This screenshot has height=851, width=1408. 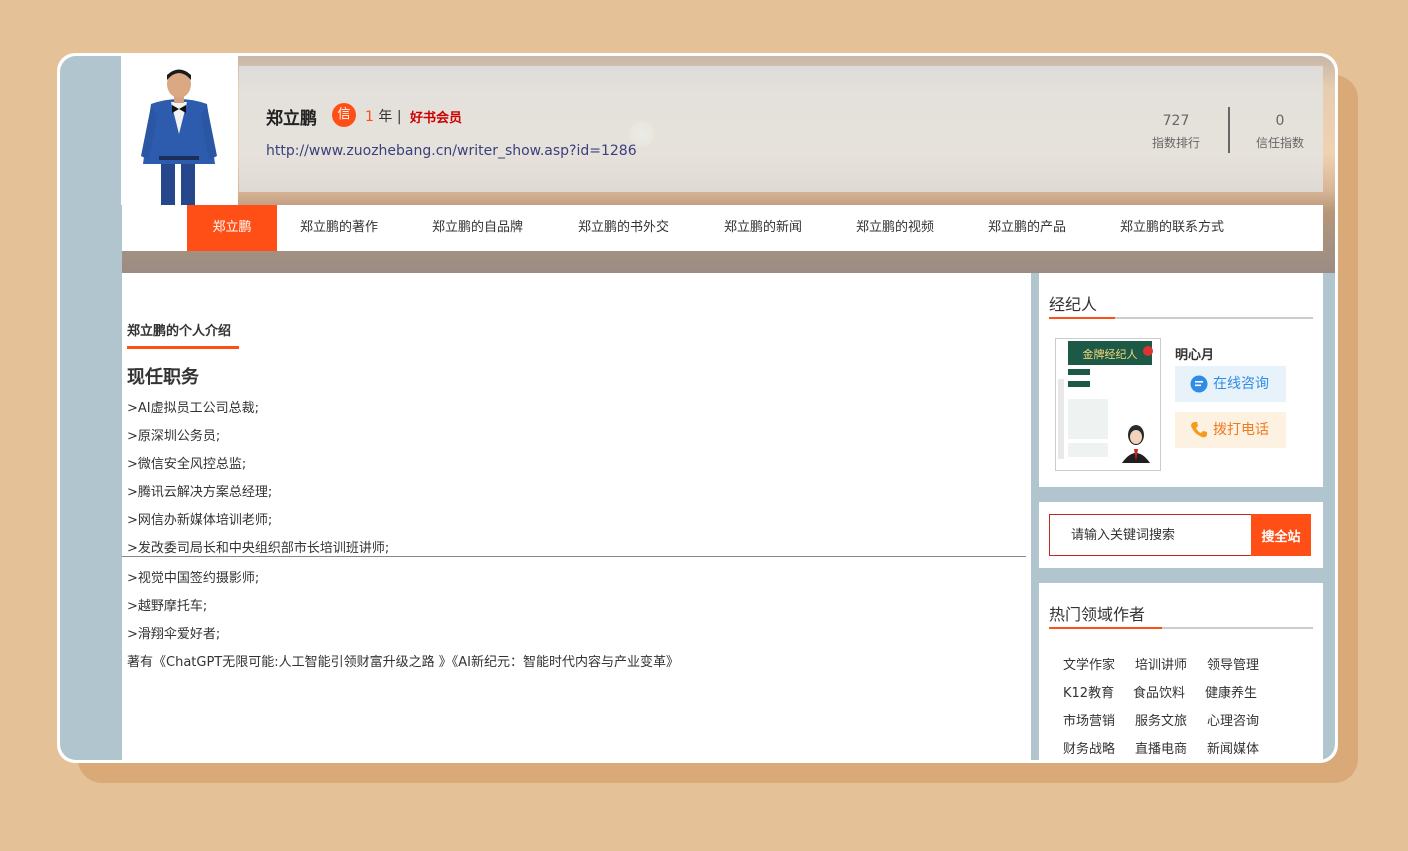 I want to click on duty-item: >滑翔伞爱好者;, so click(x=174, y=634).